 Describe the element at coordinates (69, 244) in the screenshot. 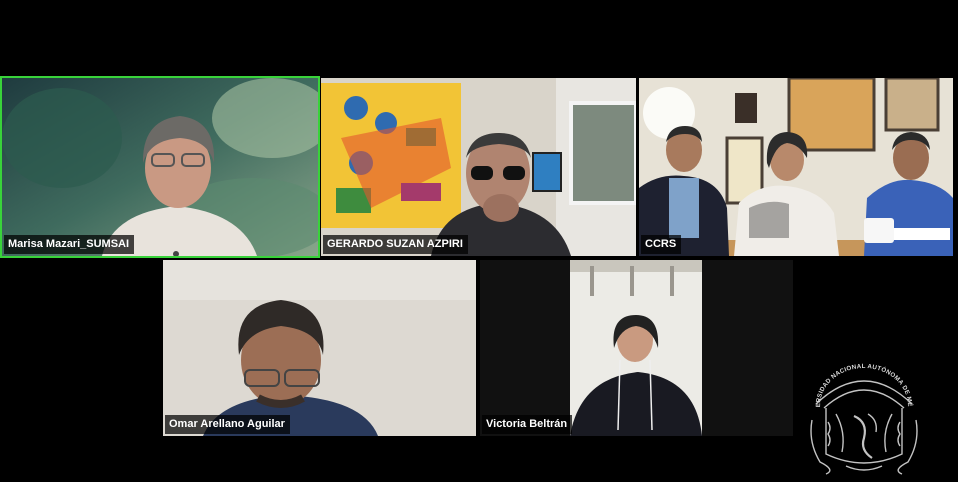

I see `participant-name-label: Marisa Mazari_SUMSAI` at that location.